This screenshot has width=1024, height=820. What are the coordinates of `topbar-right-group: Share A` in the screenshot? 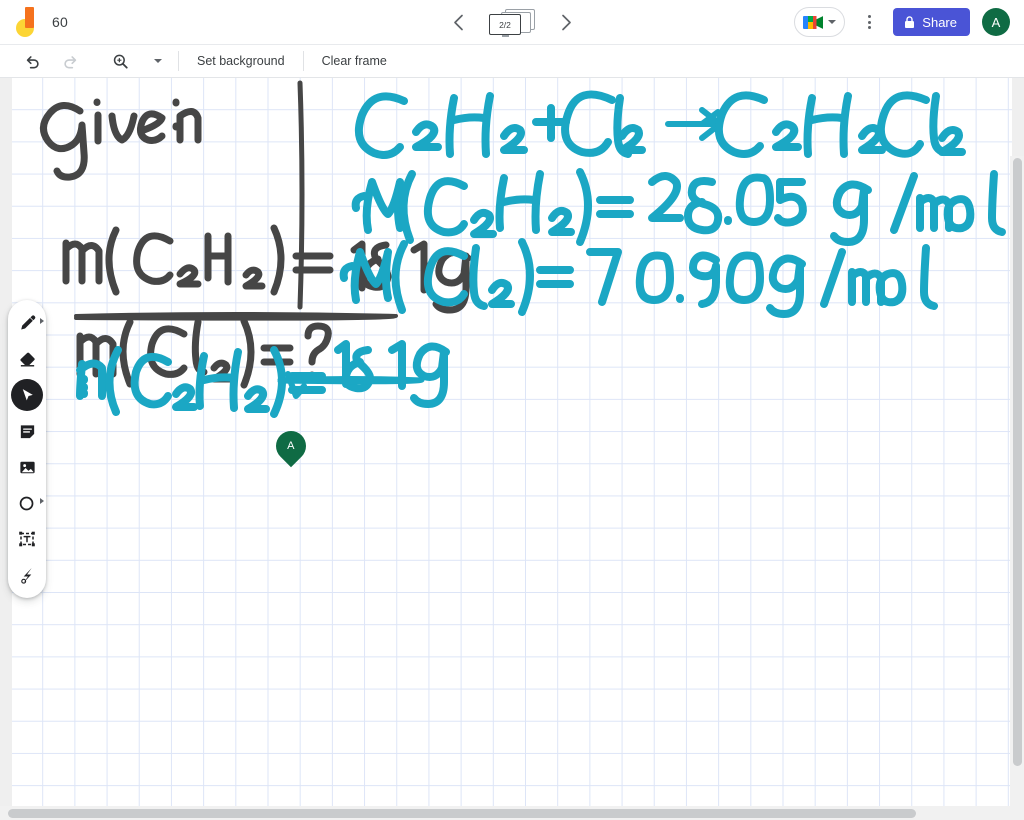 It's located at (902, 22).